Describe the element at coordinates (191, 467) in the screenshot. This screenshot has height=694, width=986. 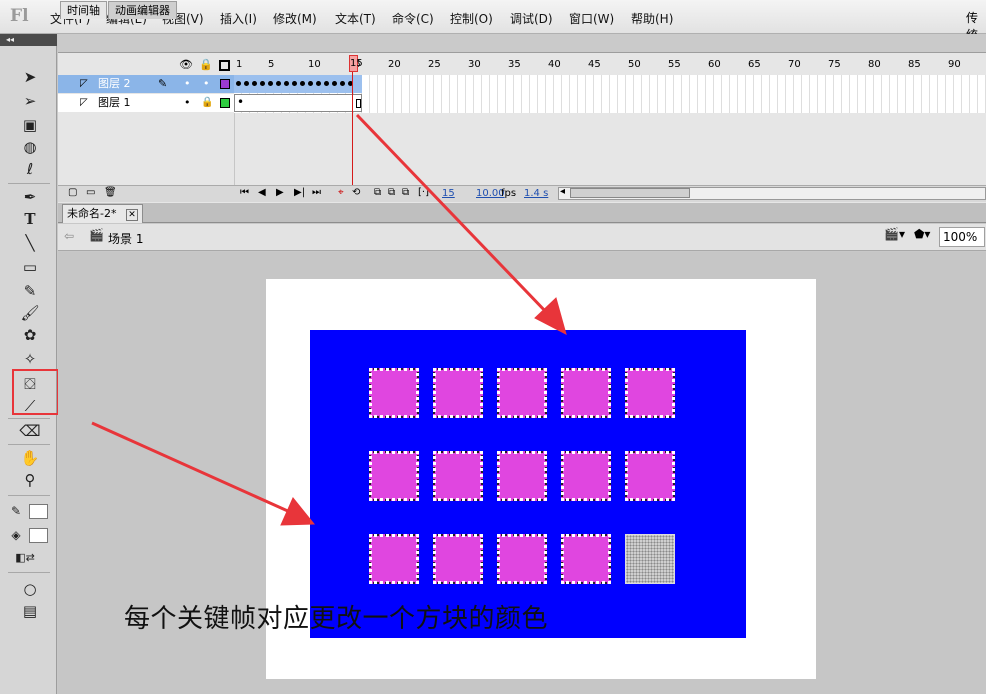
I see `arrow-to-rectangle` at that location.